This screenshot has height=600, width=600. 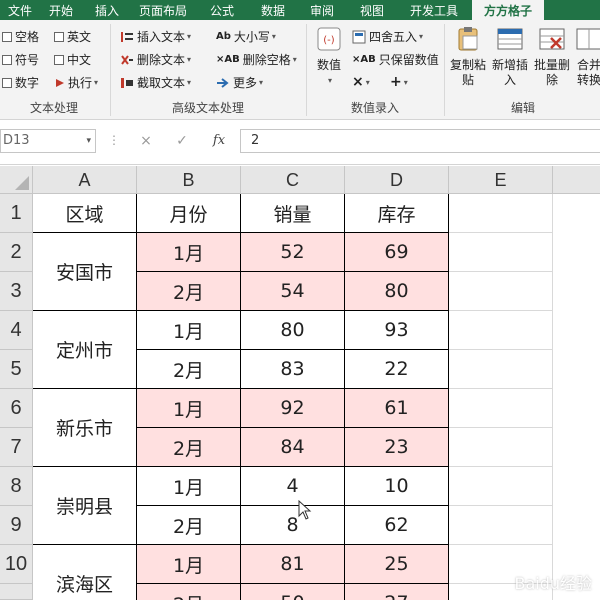 I want to click on tab-data: 数据, so click(x=273, y=10).